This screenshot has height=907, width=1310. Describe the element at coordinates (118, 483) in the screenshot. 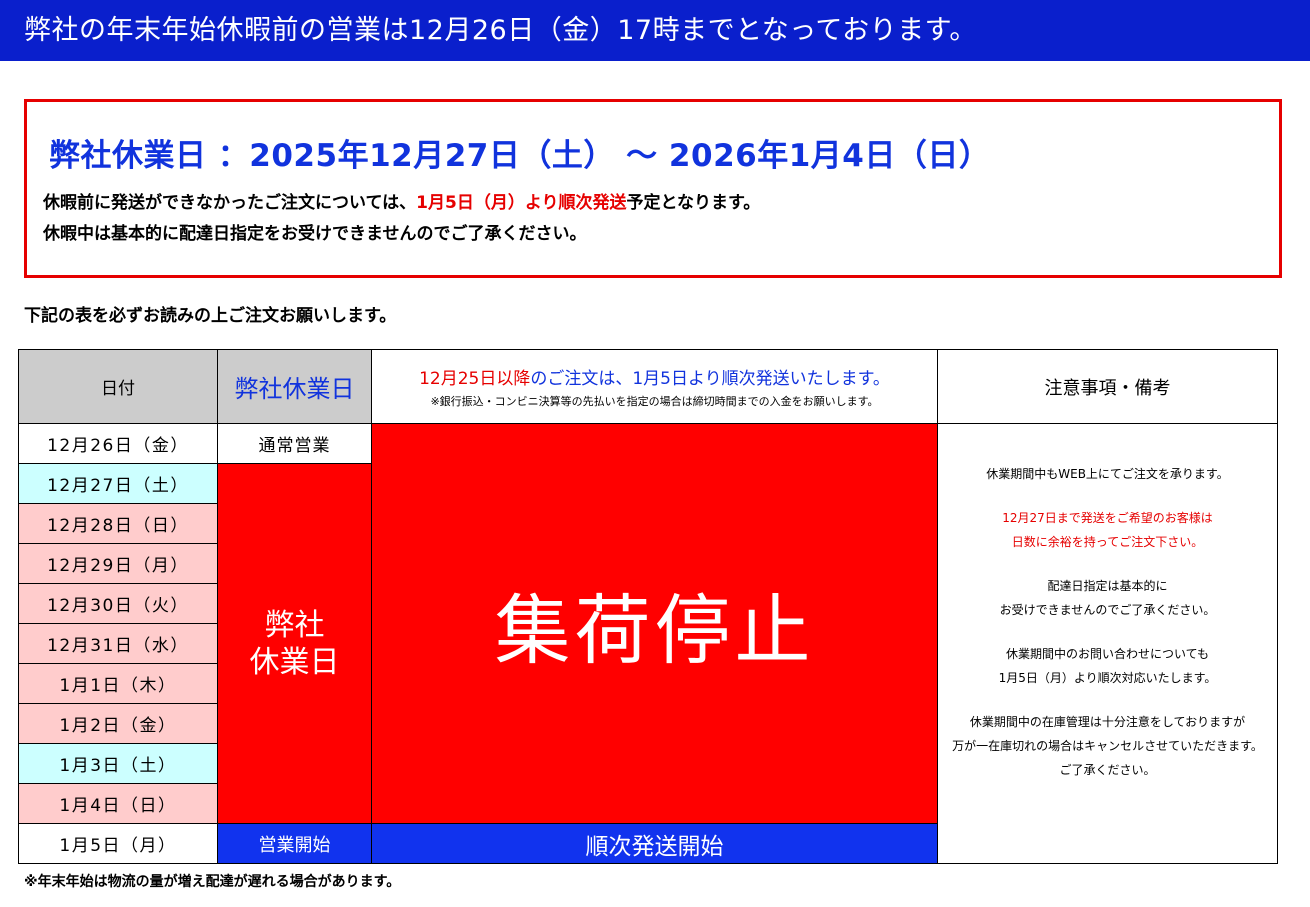

I see `date-cell: 12月27日（土）` at that location.